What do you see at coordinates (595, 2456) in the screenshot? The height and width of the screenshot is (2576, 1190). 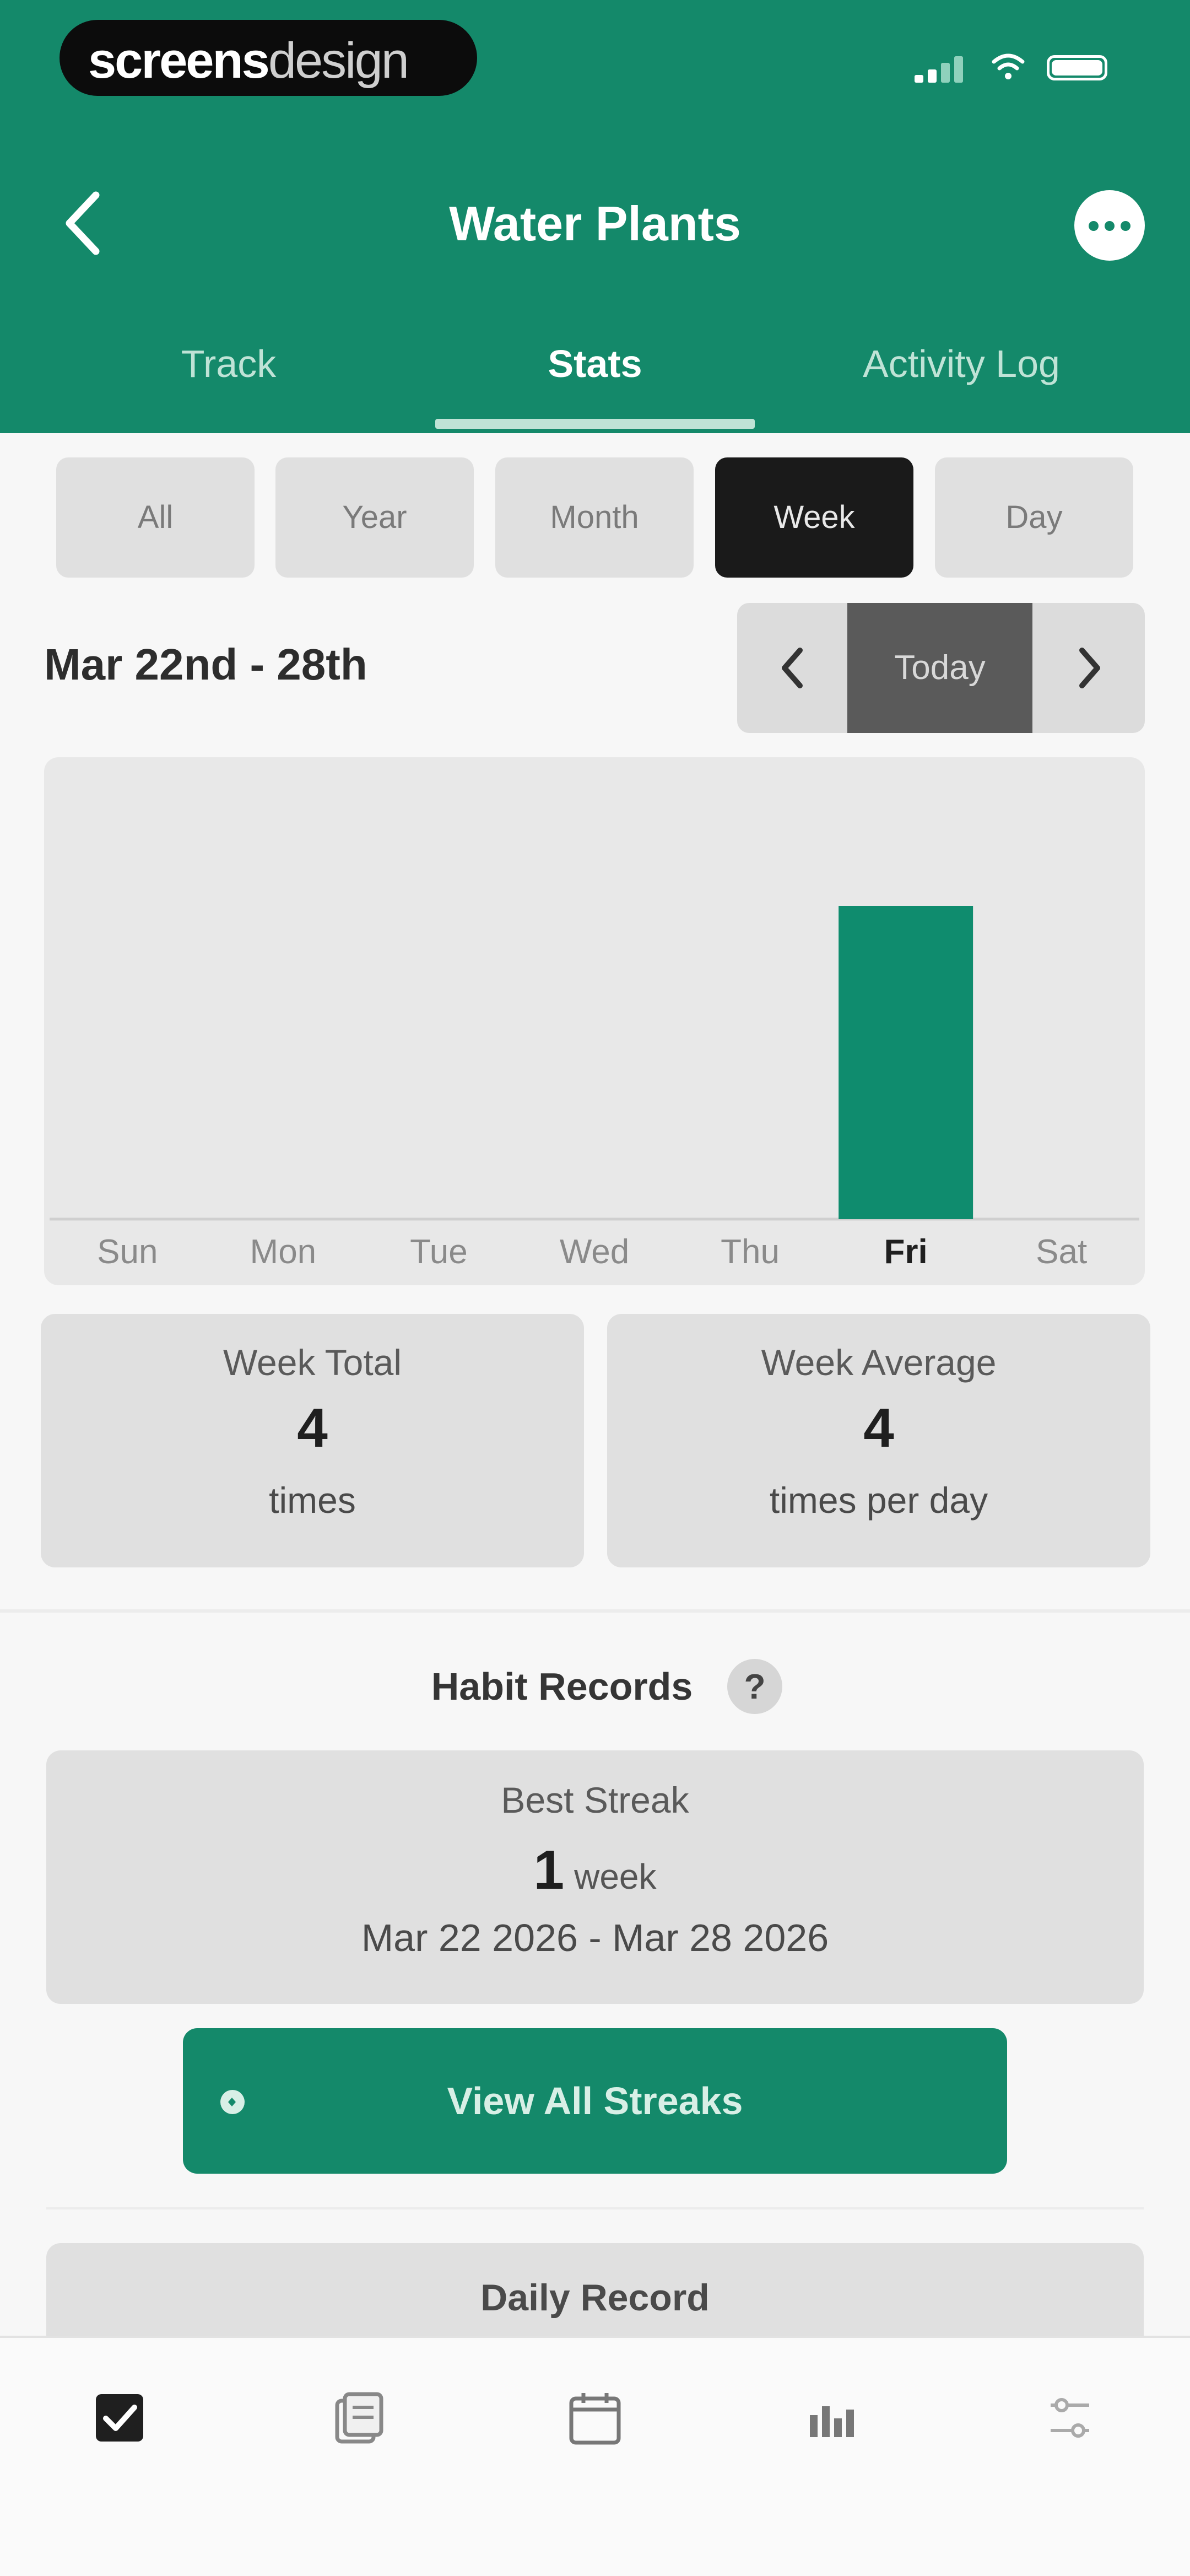 I see `bottom-nav` at bounding box center [595, 2456].